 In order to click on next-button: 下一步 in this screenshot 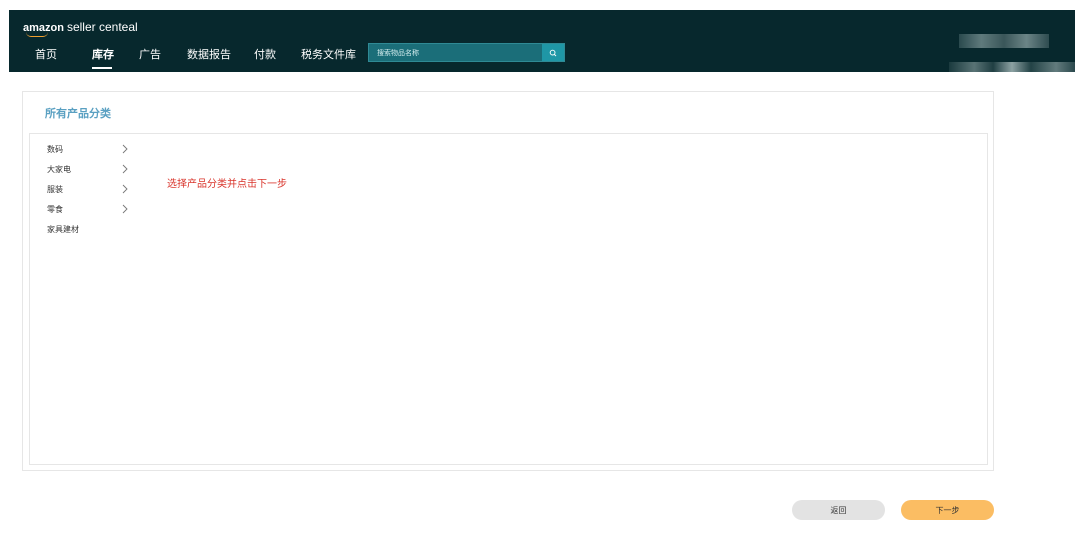, I will do `click(947, 510)`.